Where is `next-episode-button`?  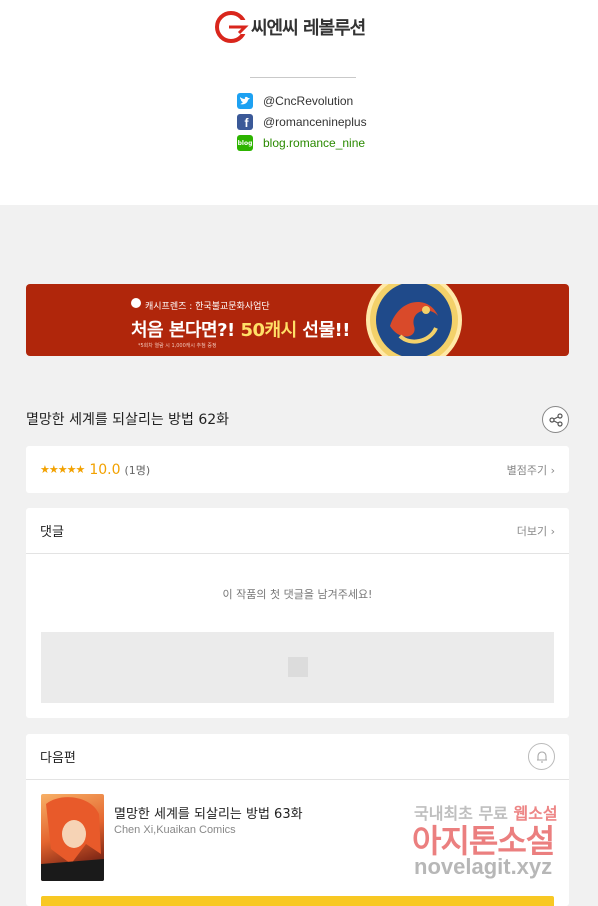
next-episode-button is located at coordinates (297, 901).